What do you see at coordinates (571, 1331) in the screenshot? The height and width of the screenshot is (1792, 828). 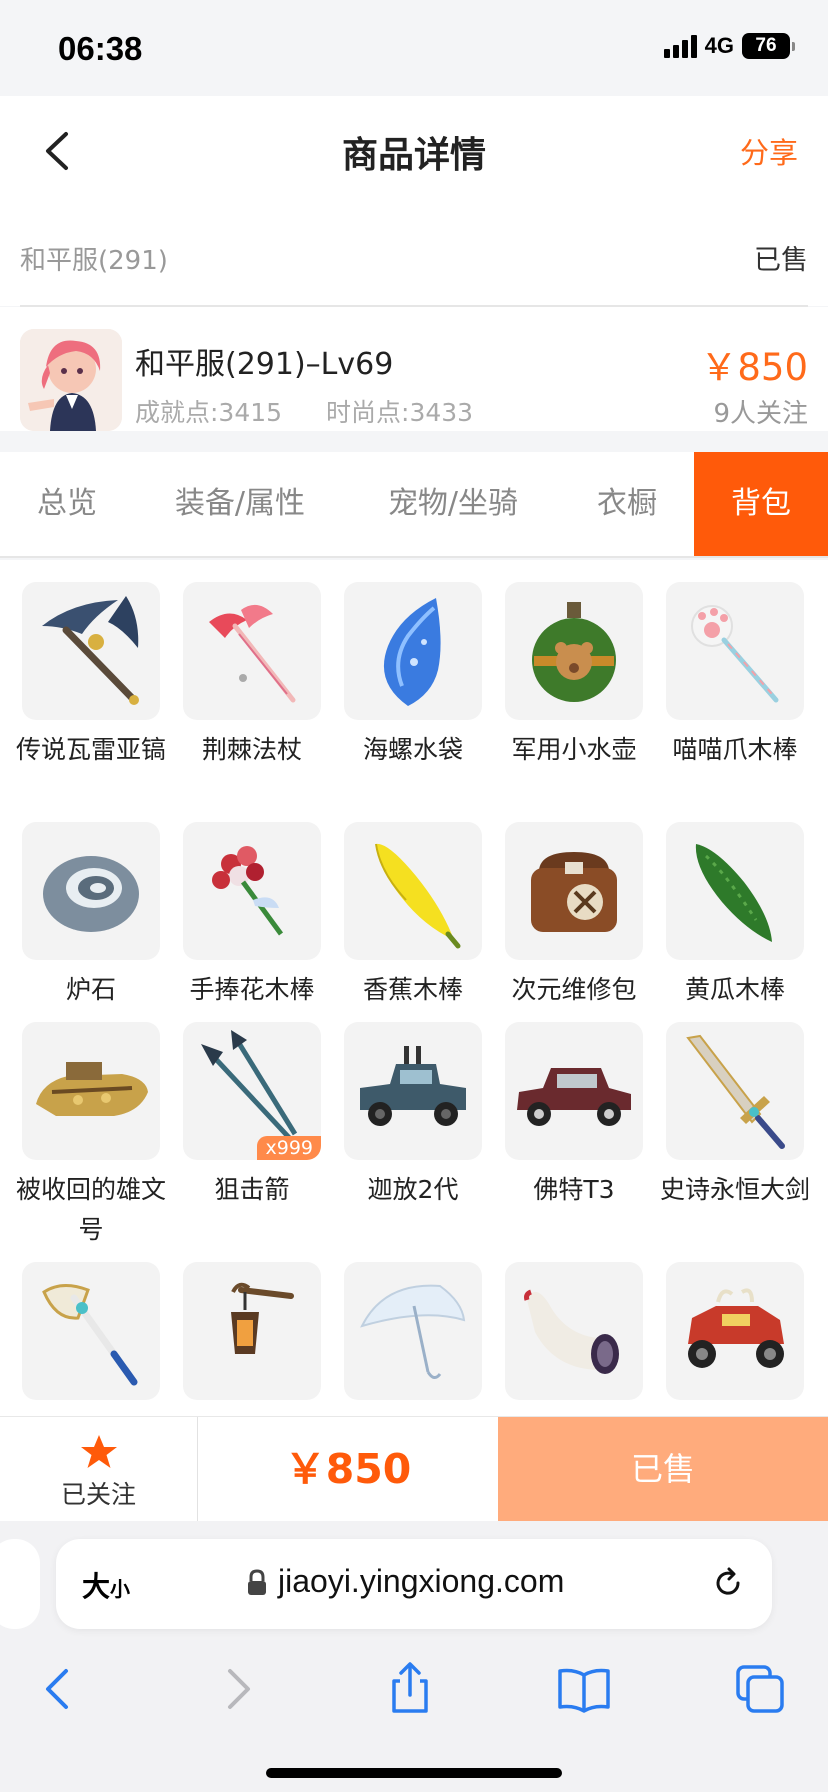 I see `horn-icon` at bounding box center [571, 1331].